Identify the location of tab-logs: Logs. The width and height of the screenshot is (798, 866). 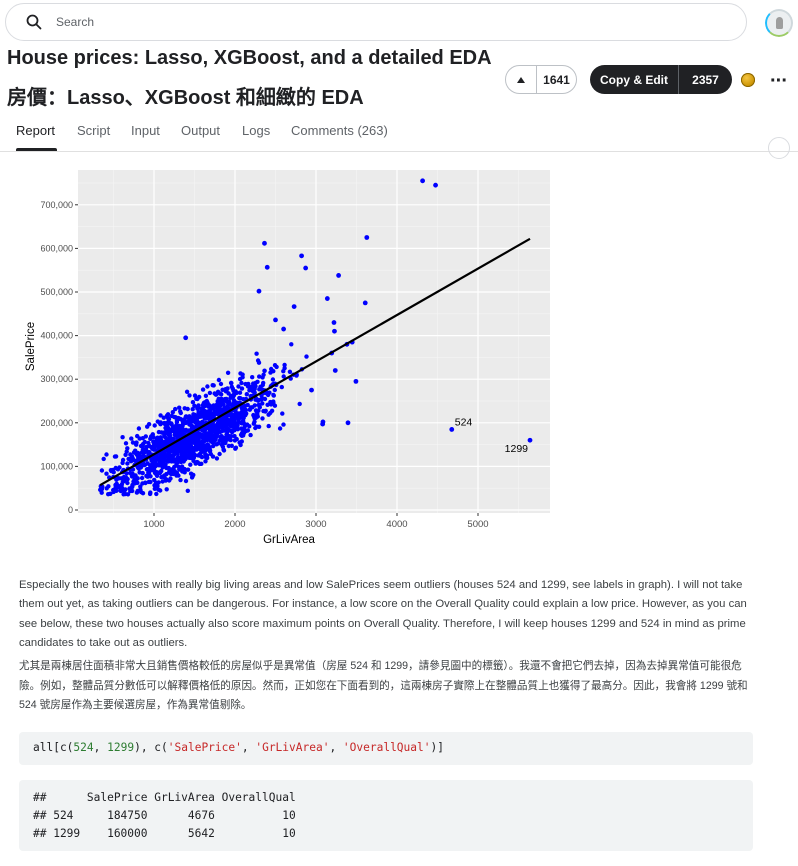
(256, 130).